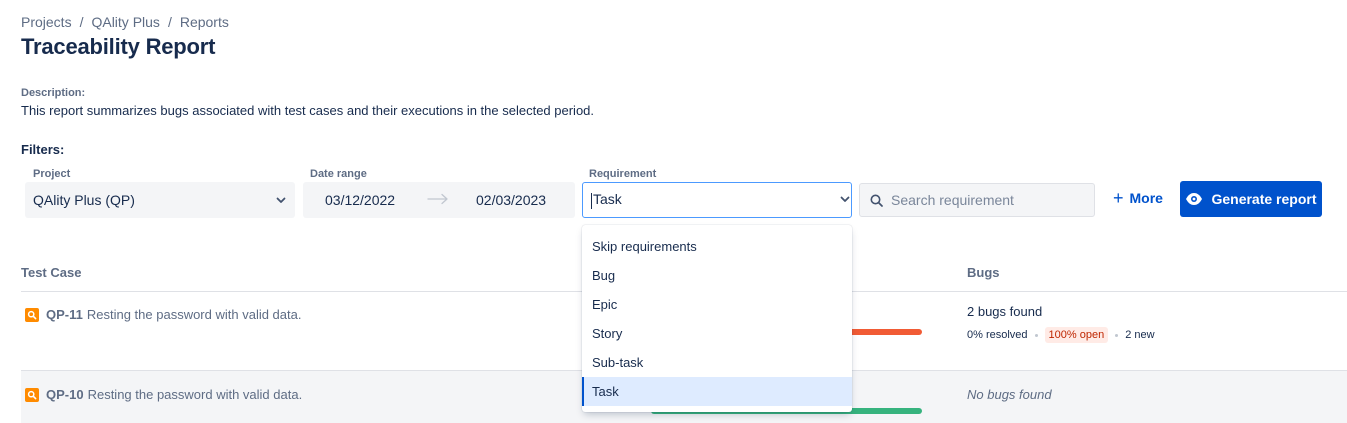 The image size is (1347, 423). I want to click on no-bugs-text: No bugs found, so click(1009, 394).